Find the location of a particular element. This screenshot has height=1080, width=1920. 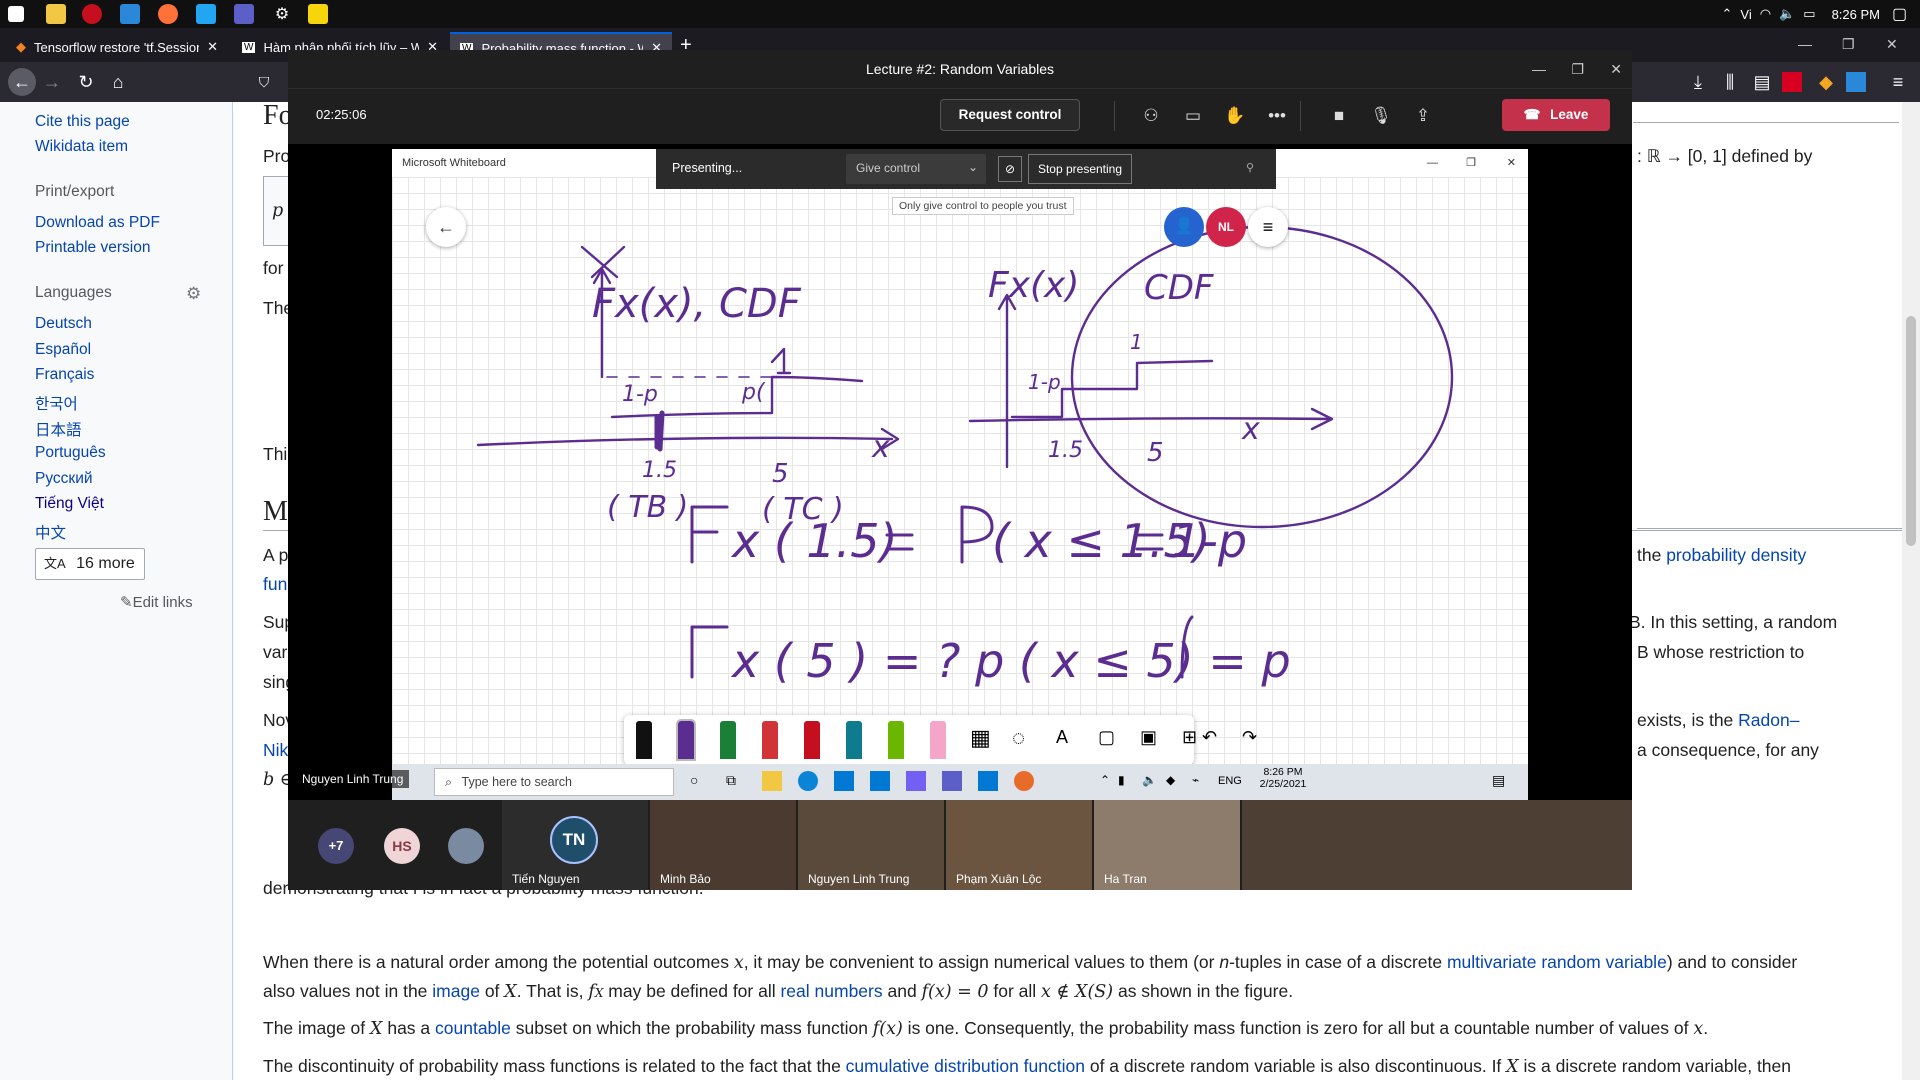

text-tool-icon: A is located at coordinates (1062, 737).